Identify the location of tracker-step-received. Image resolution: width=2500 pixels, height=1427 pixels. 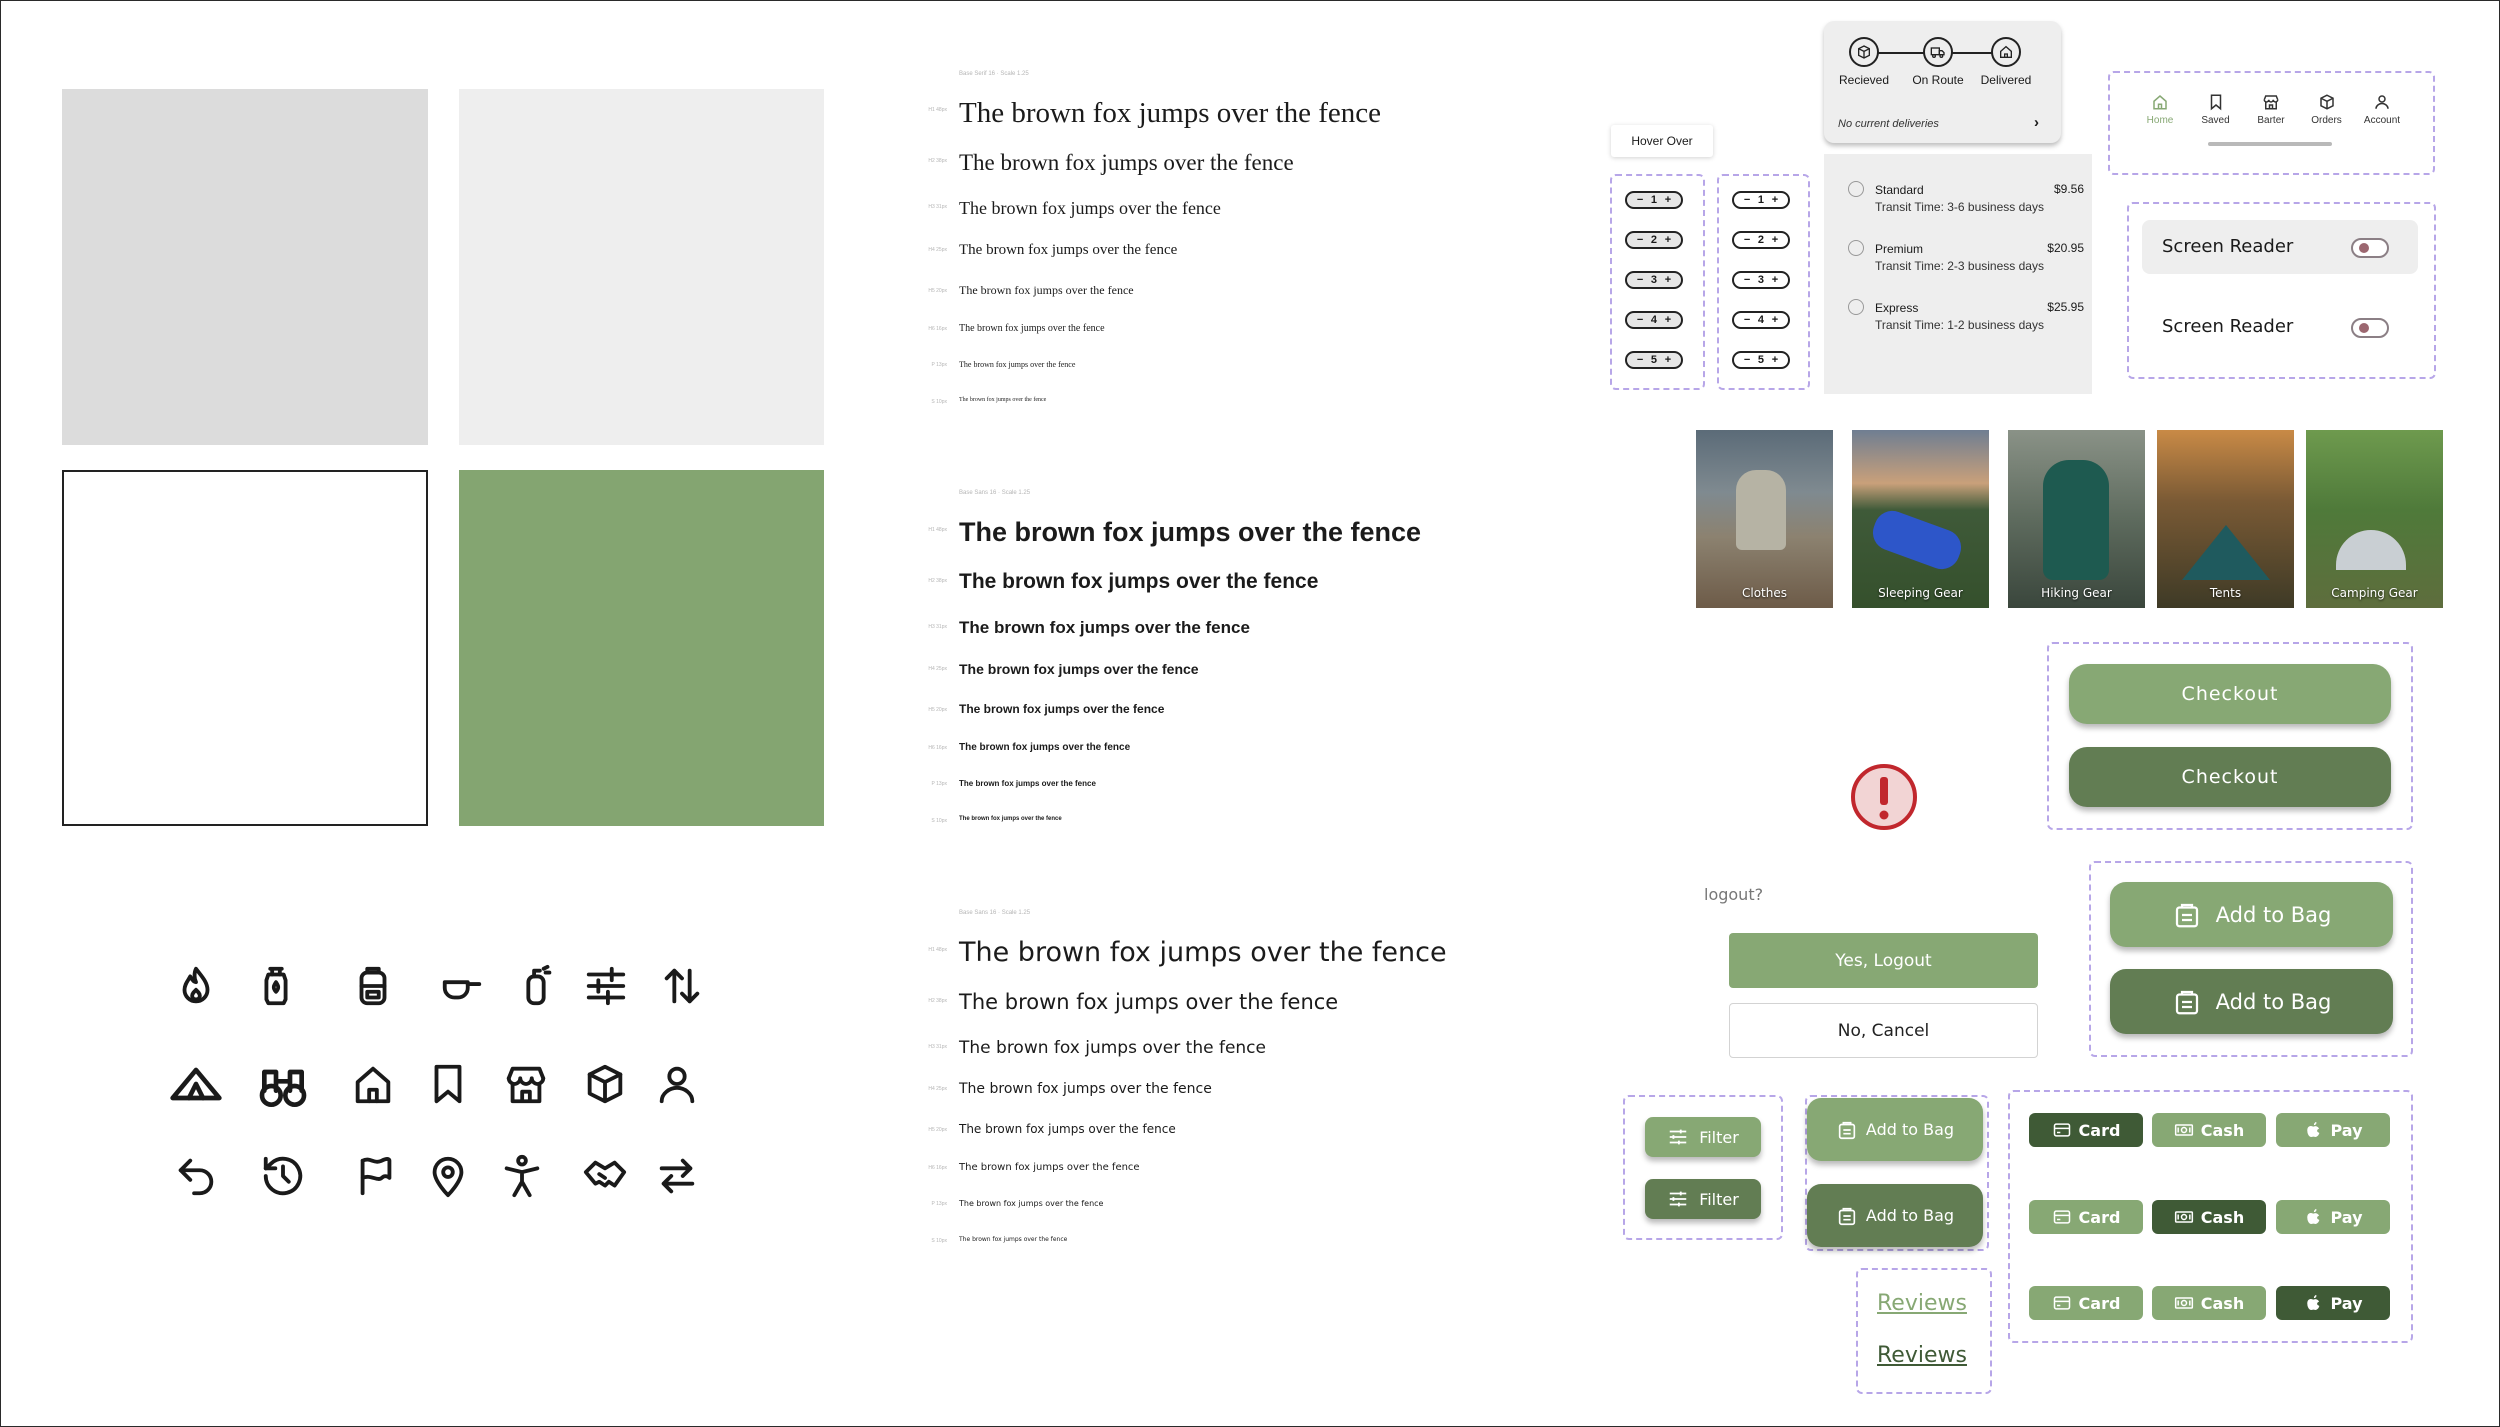
(1864, 52).